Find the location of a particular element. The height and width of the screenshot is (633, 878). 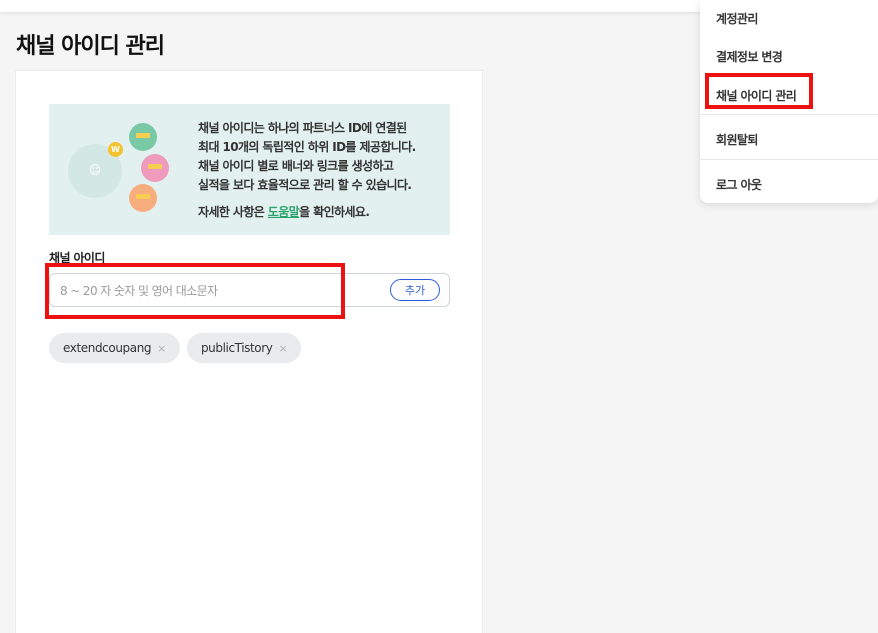

help-link: 도움말 is located at coordinates (284, 212).